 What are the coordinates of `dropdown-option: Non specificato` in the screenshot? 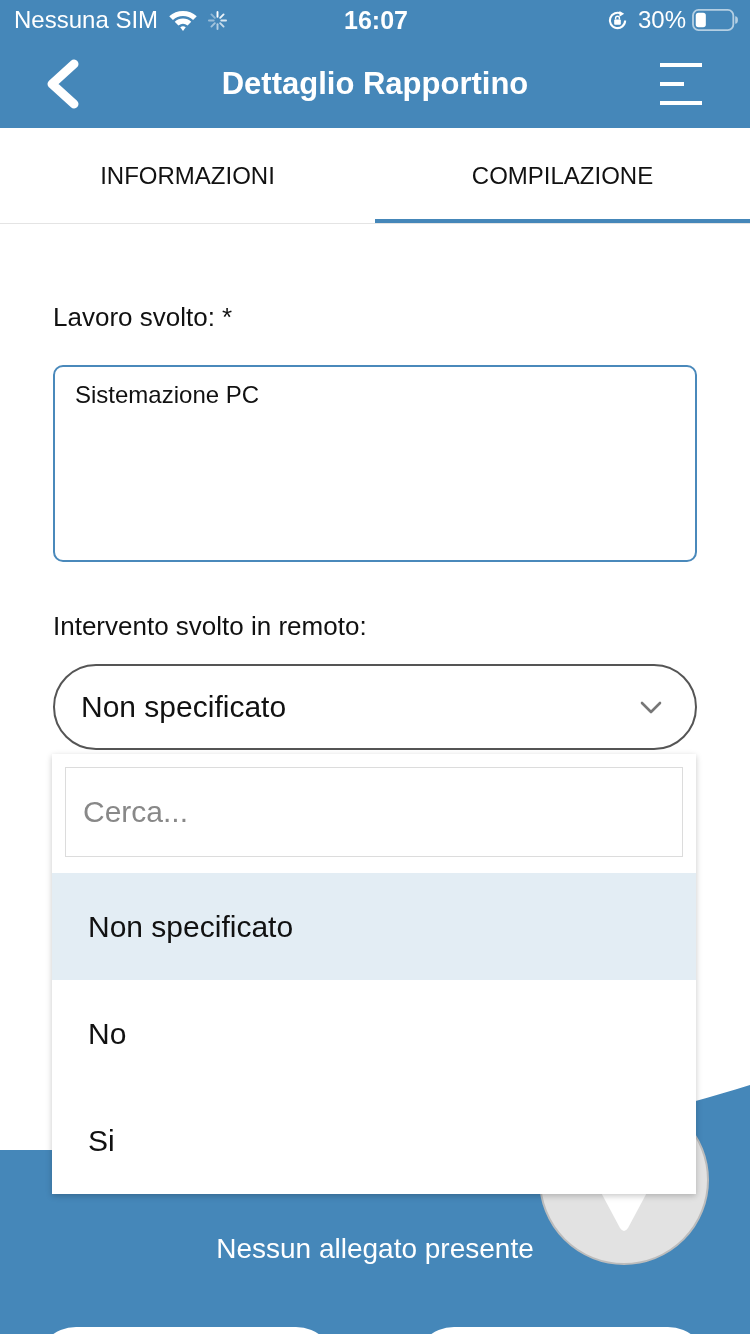 It's located at (374, 926).